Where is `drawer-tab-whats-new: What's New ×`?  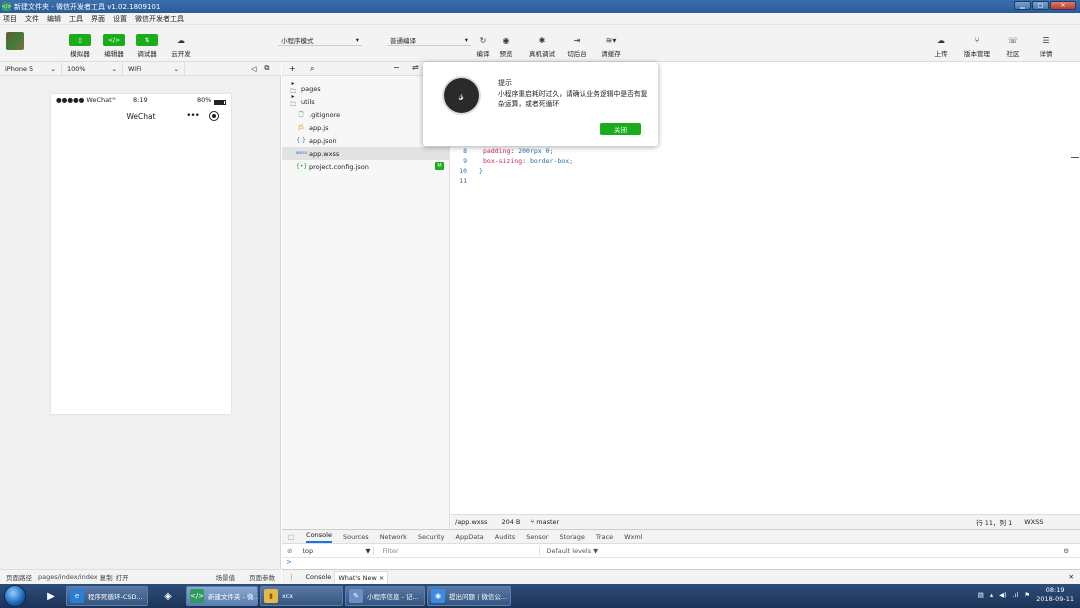 drawer-tab-whats-new: What's New × is located at coordinates (361, 577).